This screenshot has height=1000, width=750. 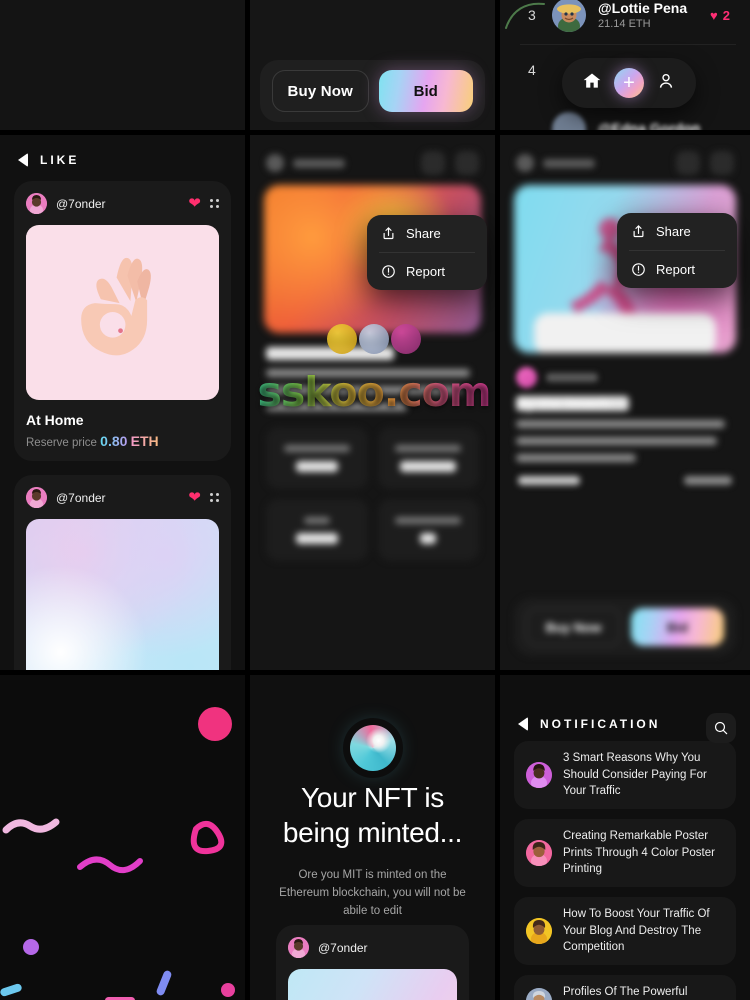 I want to click on decorative-arc, so click(x=524, y=20).